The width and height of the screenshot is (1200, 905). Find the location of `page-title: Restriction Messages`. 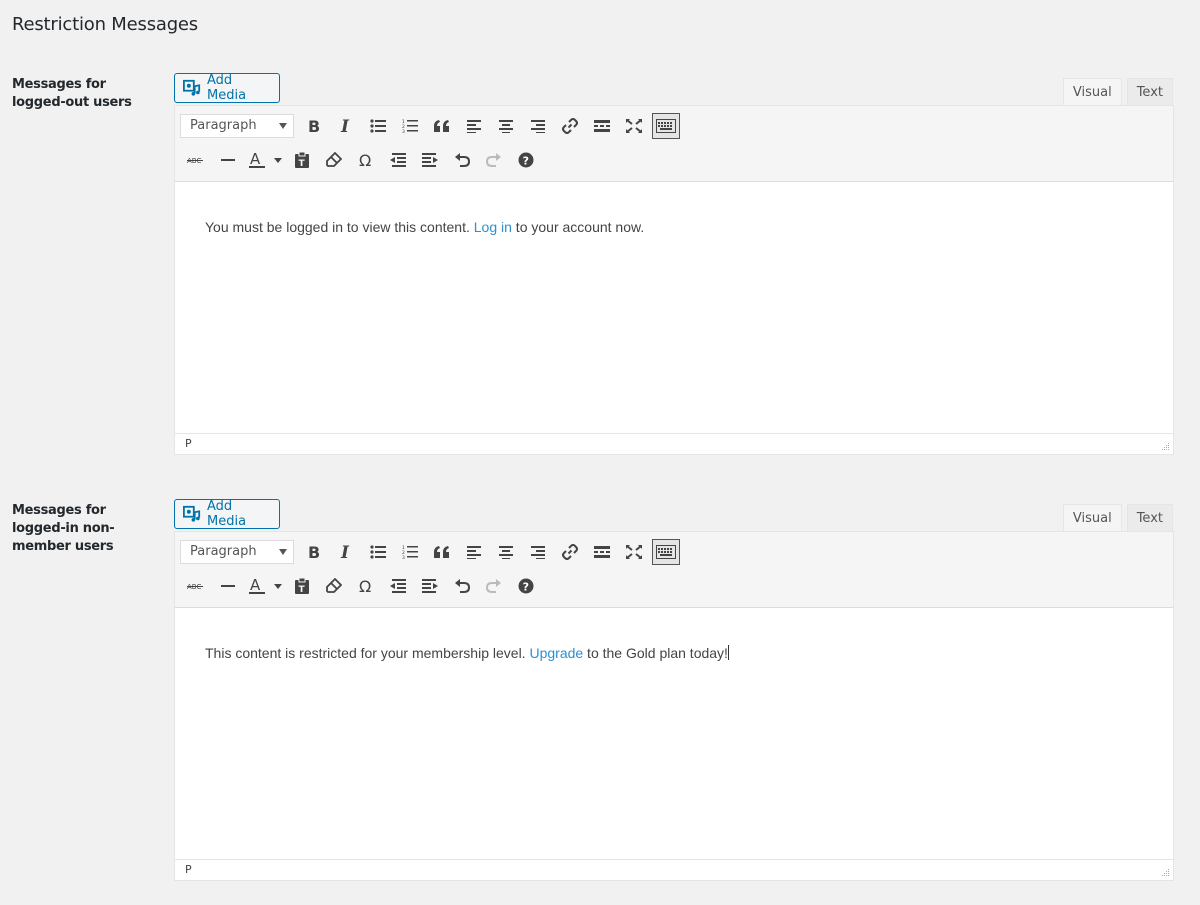

page-title: Restriction Messages is located at coordinates (105, 24).